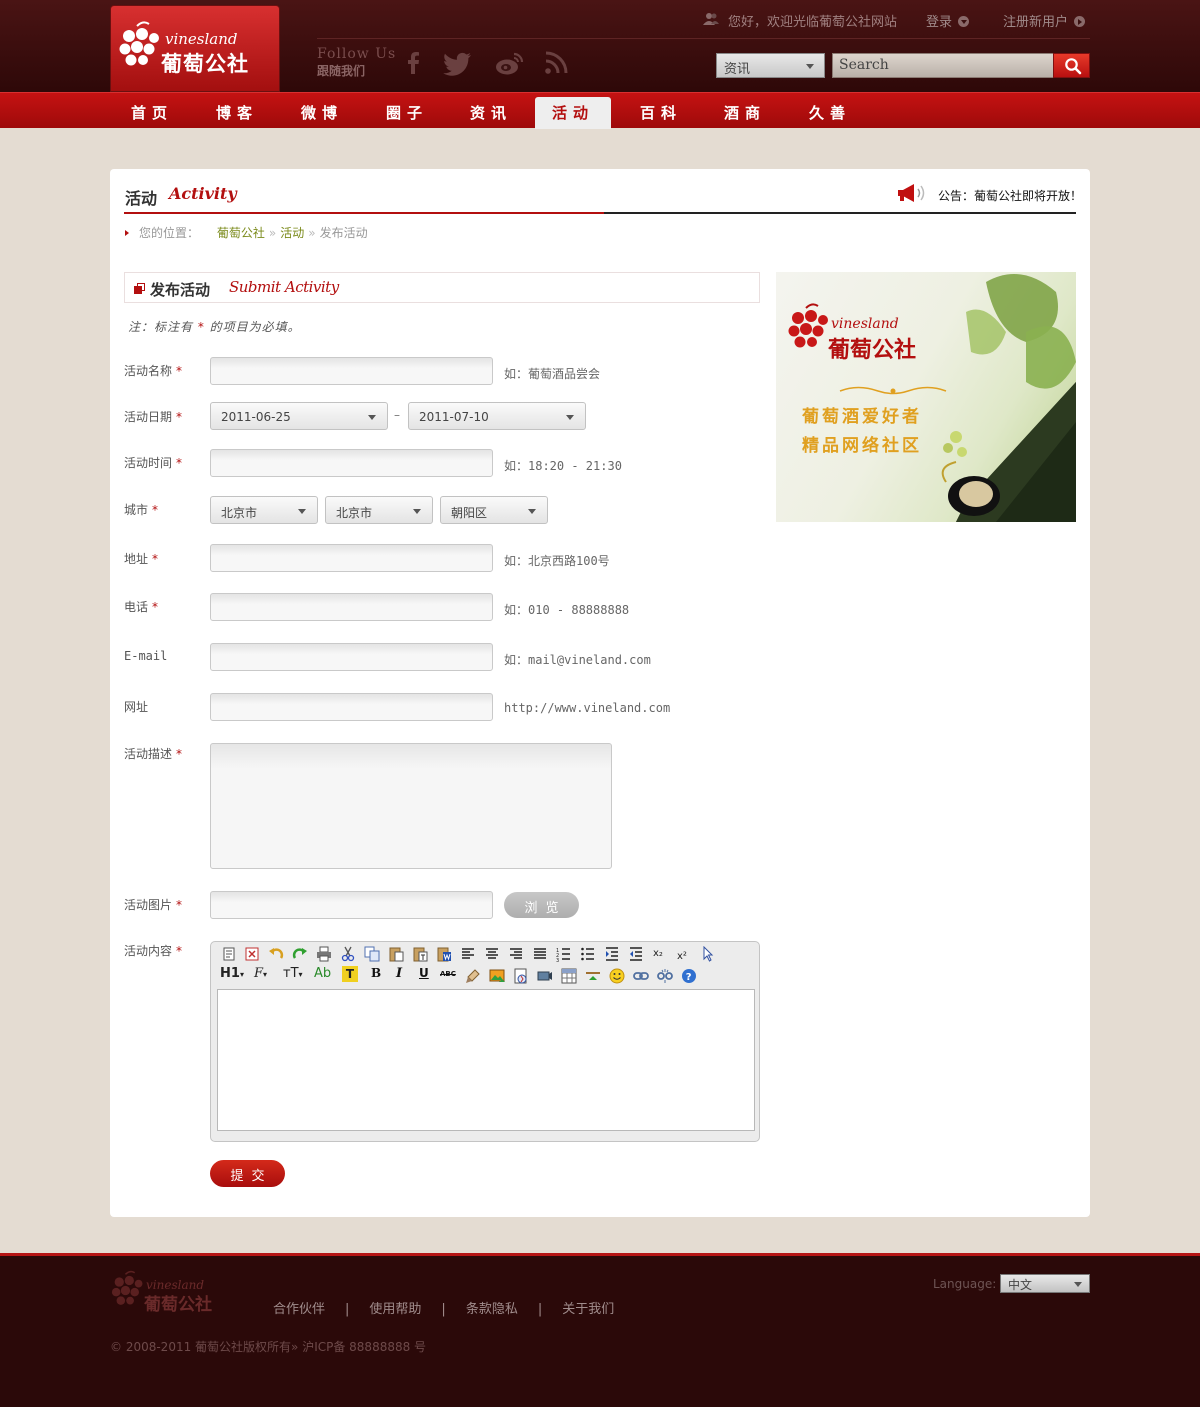  Describe the element at coordinates (395, 1309) in the screenshot. I see `footer-link-help: 使用帮助` at that location.